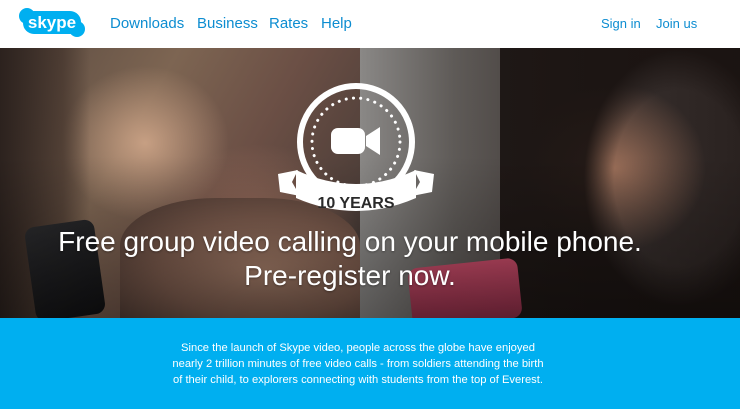 Image resolution: width=740 pixels, height=409 pixels. I want to click on headline-line-2: Pre-register now., so click(350, 275).